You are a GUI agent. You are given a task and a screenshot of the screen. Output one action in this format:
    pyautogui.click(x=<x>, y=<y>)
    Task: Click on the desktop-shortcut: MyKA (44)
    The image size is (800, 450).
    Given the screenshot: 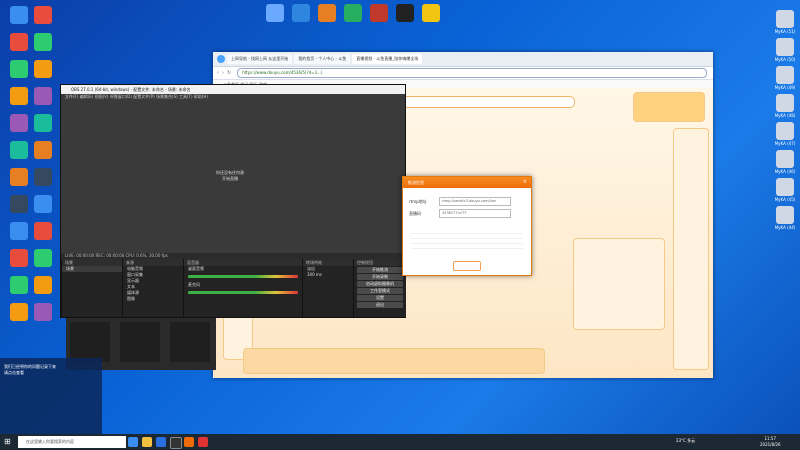 What is the action you would take?
    pyautogui.click(x=785, y=224)
    